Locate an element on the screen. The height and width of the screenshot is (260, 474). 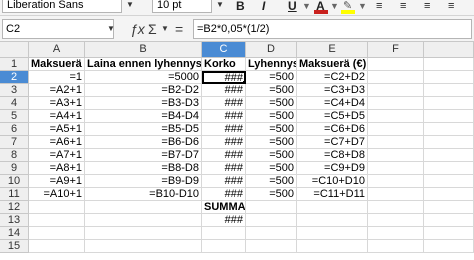
cell-a10: =A9+1 is located at coordinates (57, 181).